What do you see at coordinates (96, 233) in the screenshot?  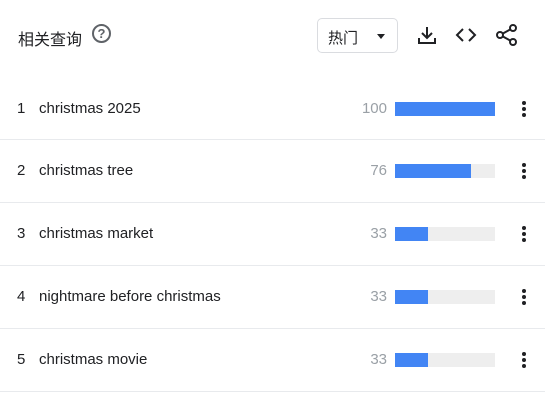 I see `query-text: christmas market` at bounding box center [96, 233].